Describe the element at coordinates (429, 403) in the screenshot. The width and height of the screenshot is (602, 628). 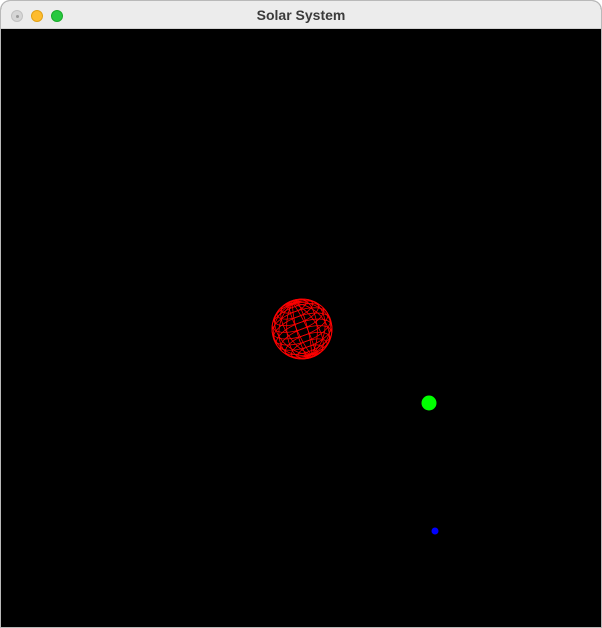
I see `green-planet` at that location.